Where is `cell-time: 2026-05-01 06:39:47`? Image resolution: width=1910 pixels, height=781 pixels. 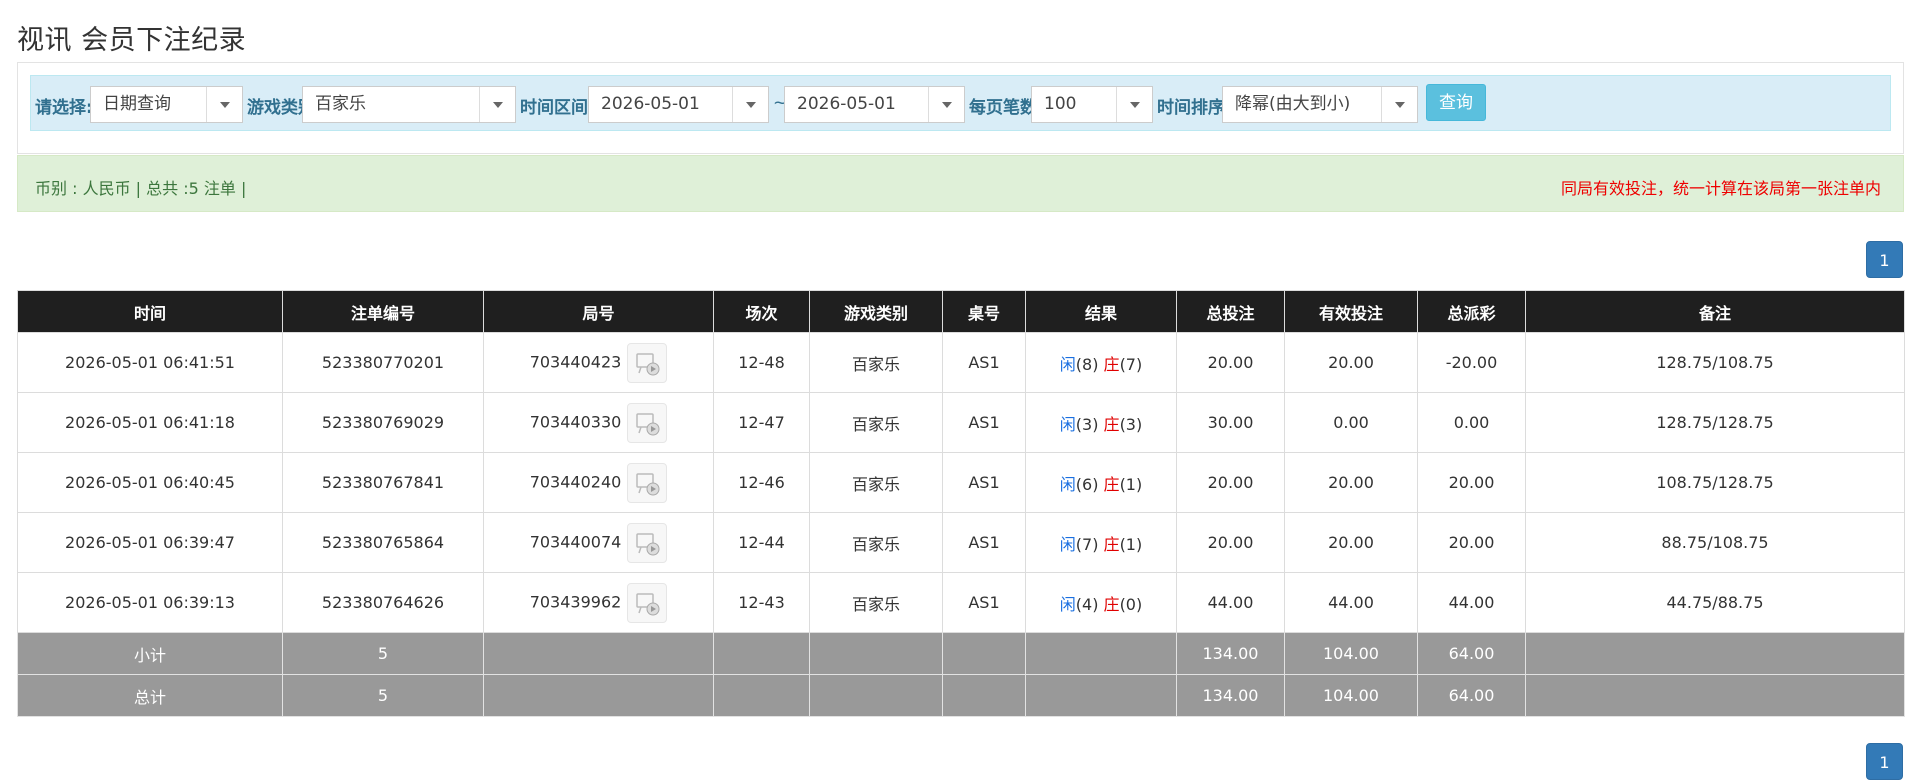
cell-time: 2026-05-01 06:39:47 is located at coordinates (150, 542).